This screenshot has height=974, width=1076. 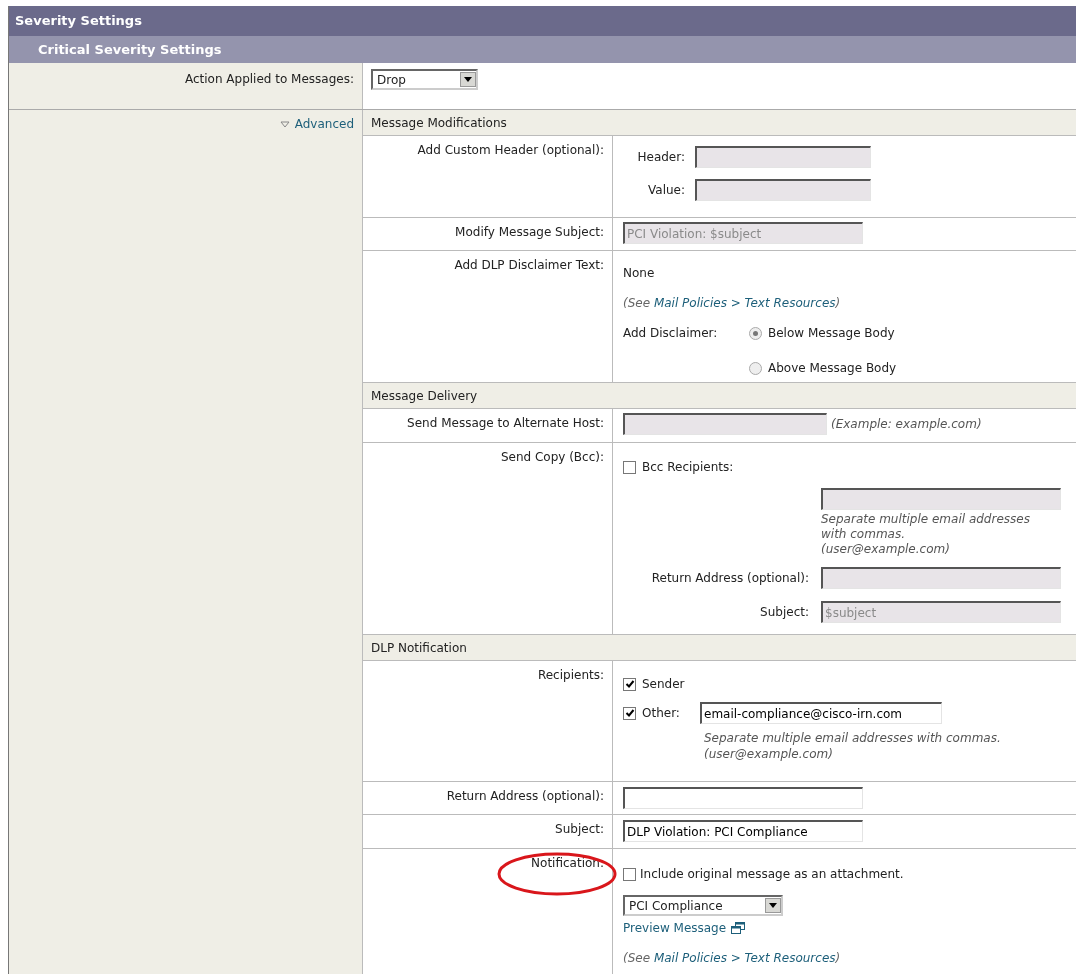 What do you see at coordinates (772, 874) in the screenshot?
I see `checkbox-label: Include original message as an attachment.` at bounding box center [772, 874].